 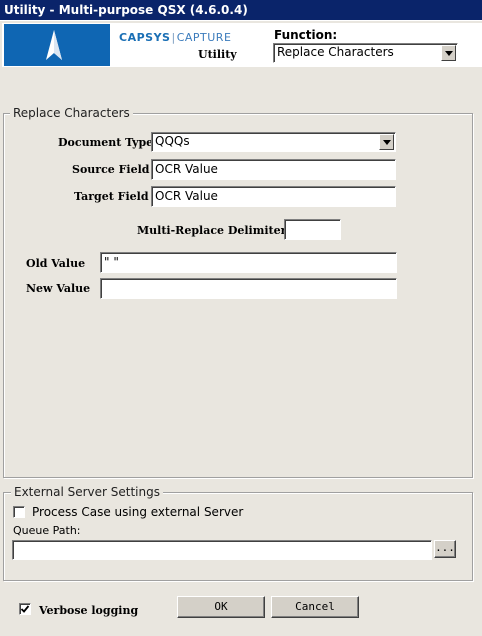 I want to click on function-dropdown-button, so click(x=448, y=53).